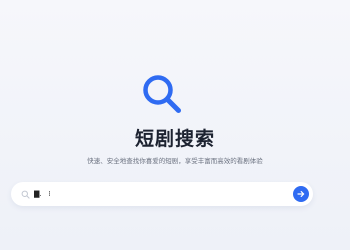  I want to click on search-submit-button, so click(301, 194).